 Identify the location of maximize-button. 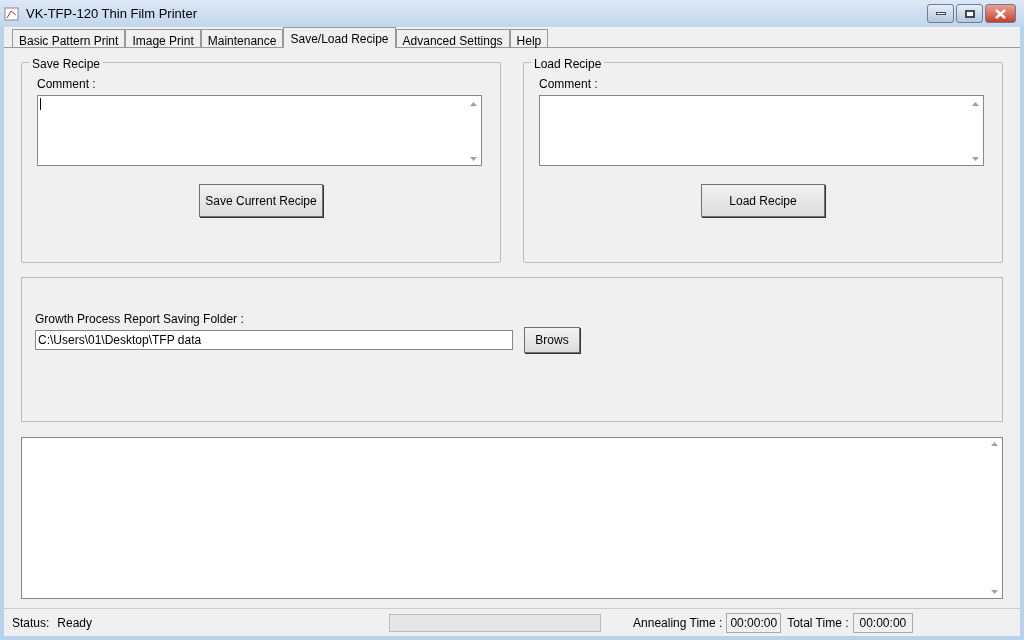
(969, 13).